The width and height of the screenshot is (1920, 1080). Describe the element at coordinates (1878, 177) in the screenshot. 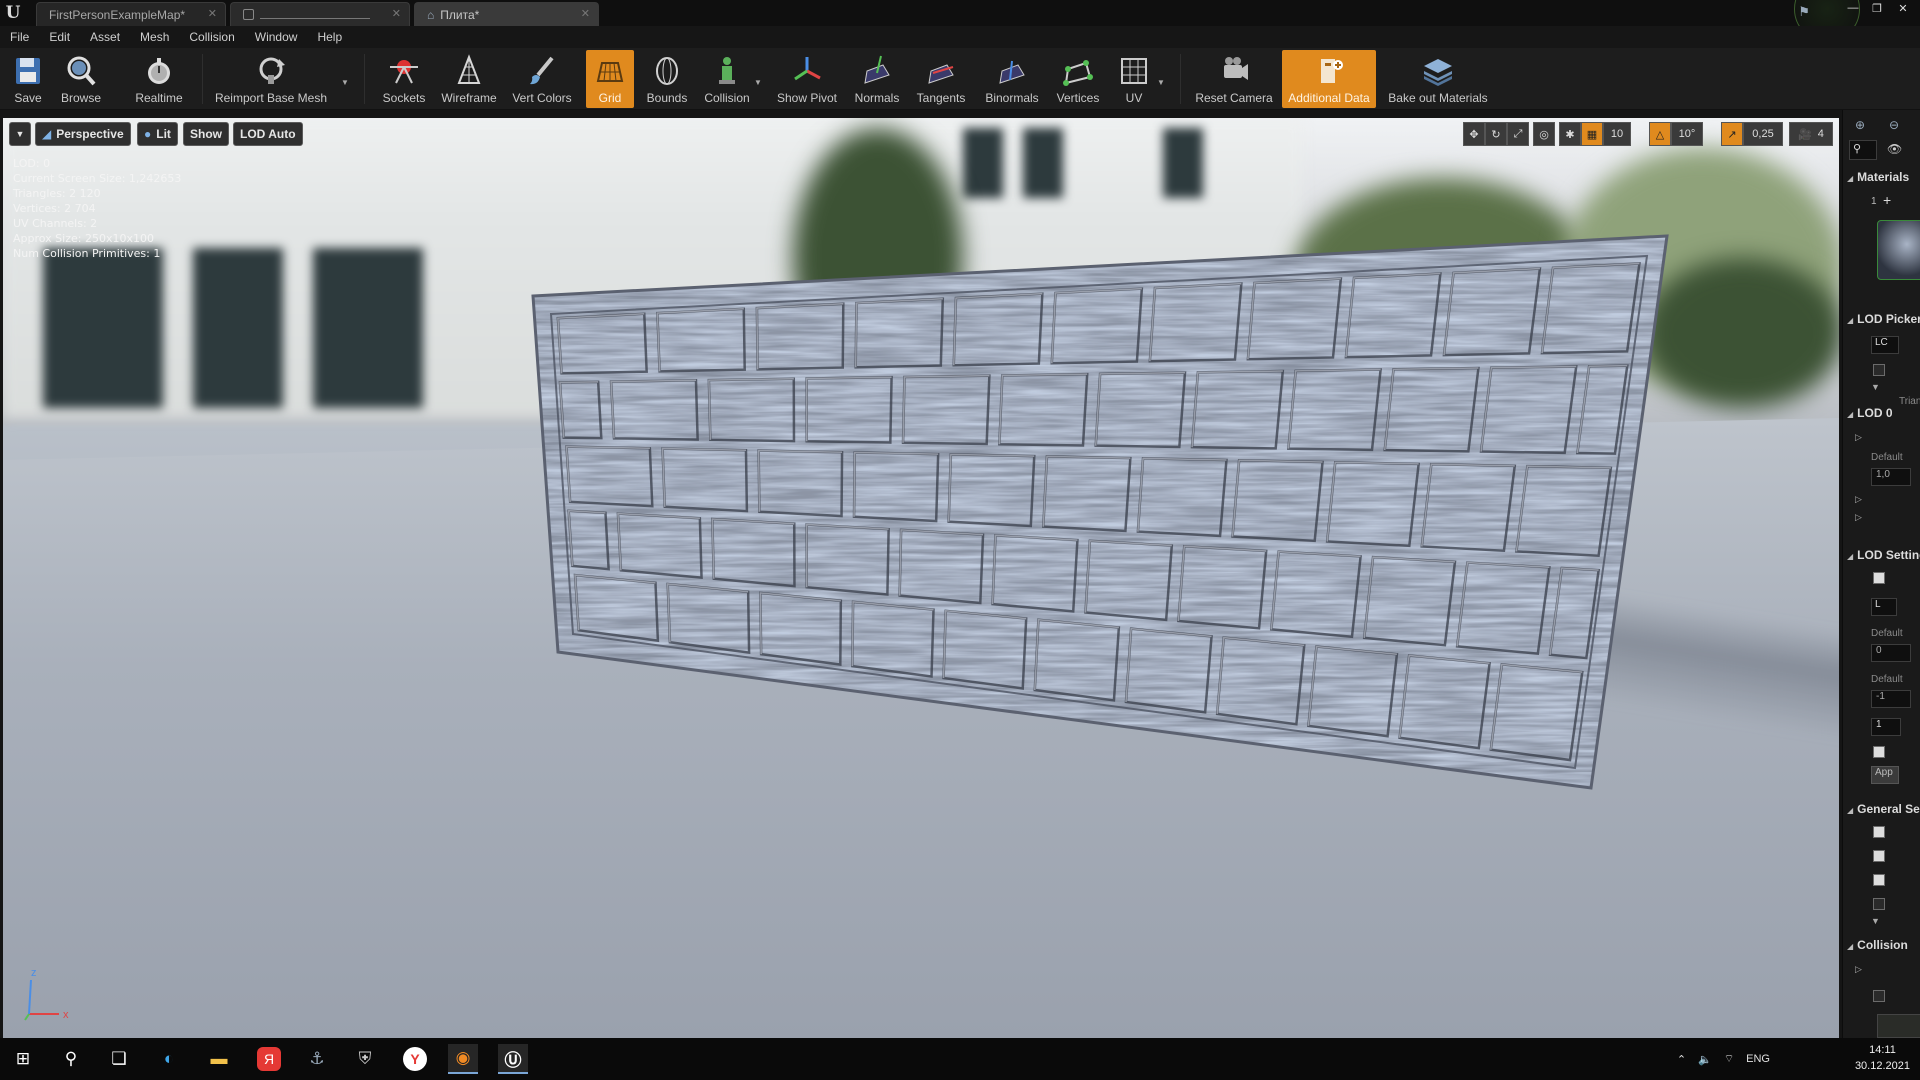

I see `section-materials: Materials` at that location.